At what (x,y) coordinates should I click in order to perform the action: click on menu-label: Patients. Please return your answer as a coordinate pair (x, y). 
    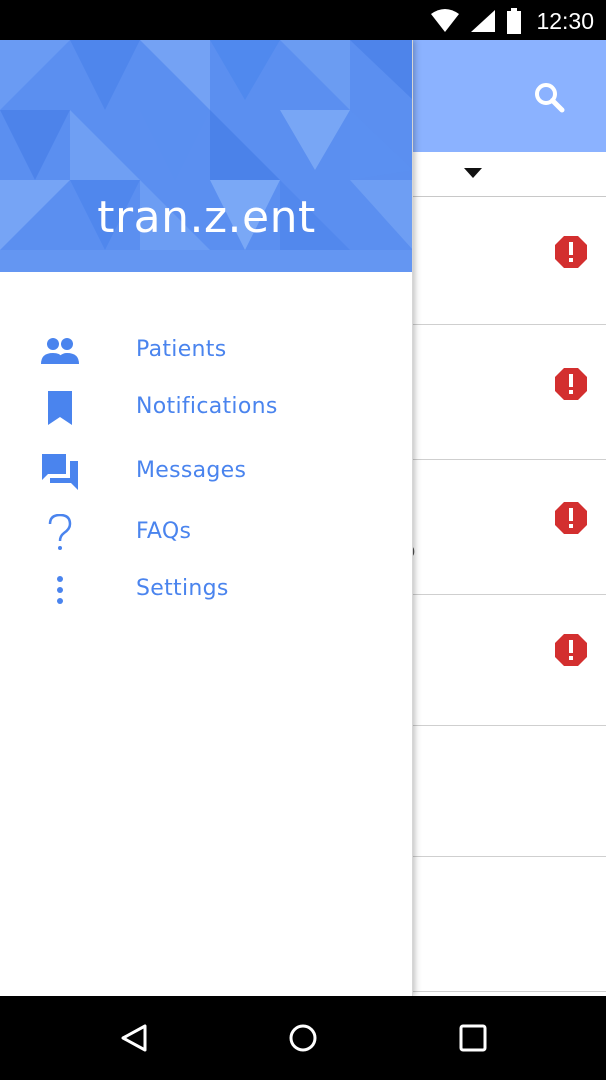
    Looking at the image, I should click on (181, 349).